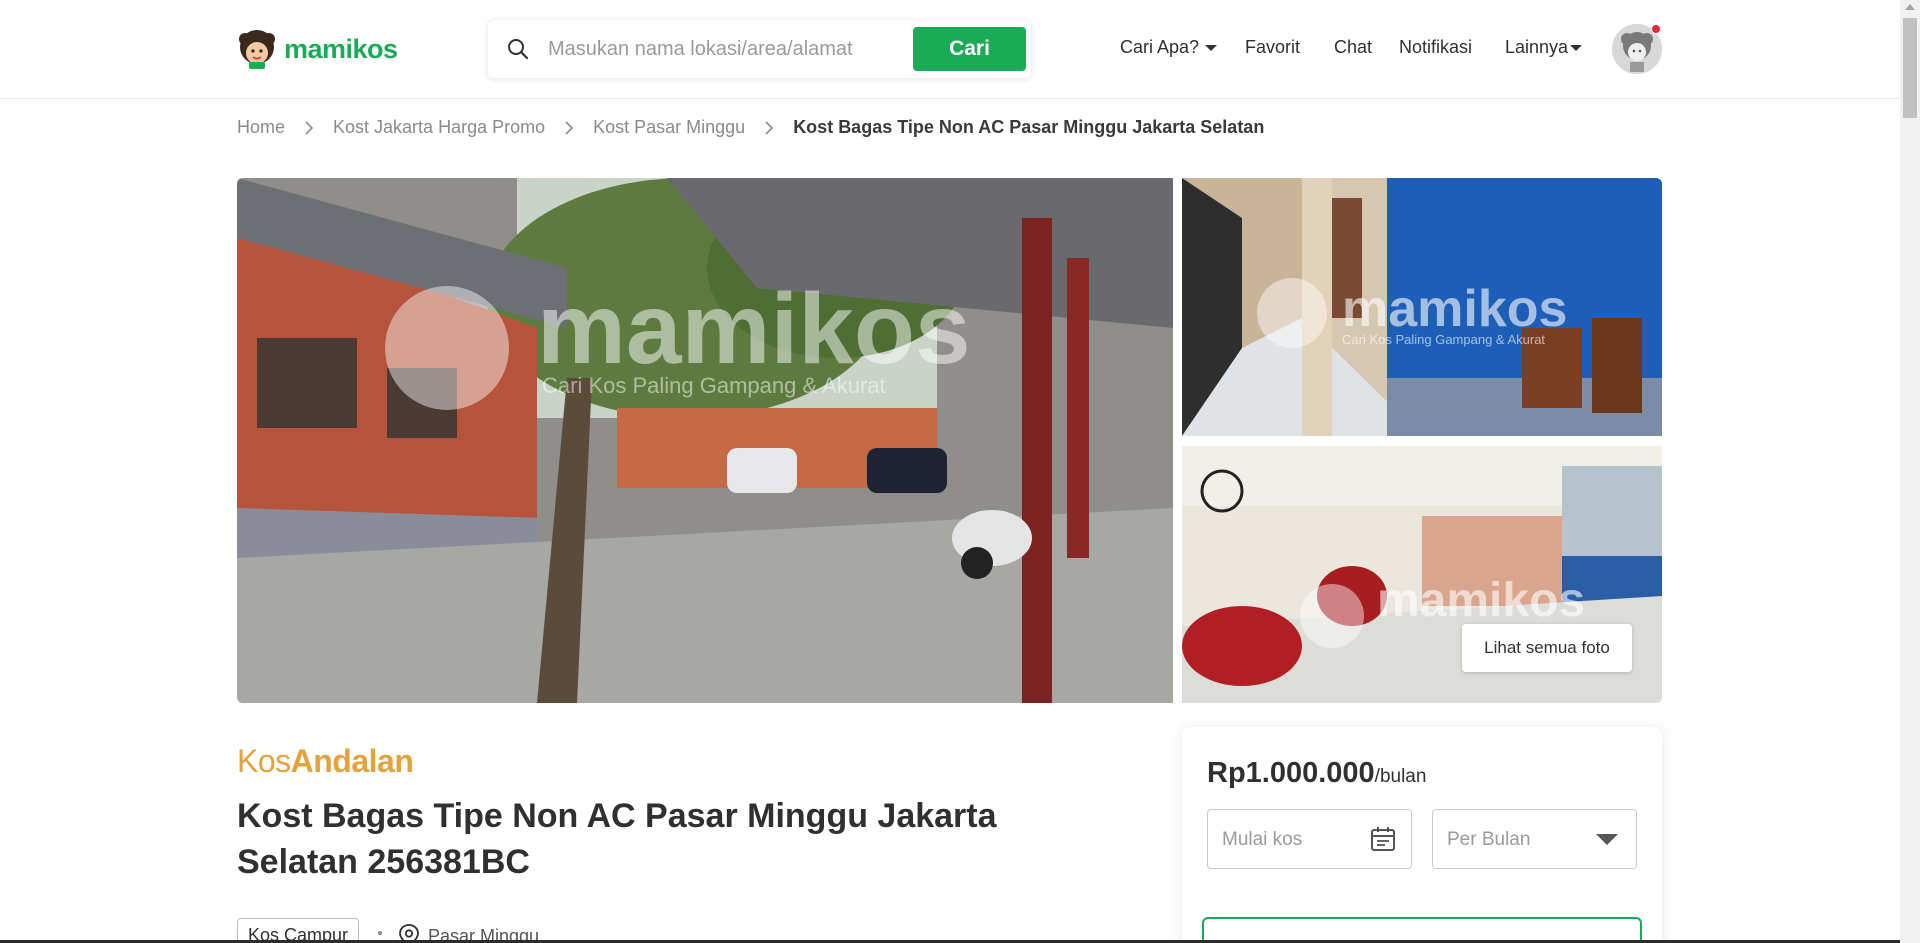  Describe the element at coordinates (518, 49) in the screenshot. I see `search-icon` at that location.